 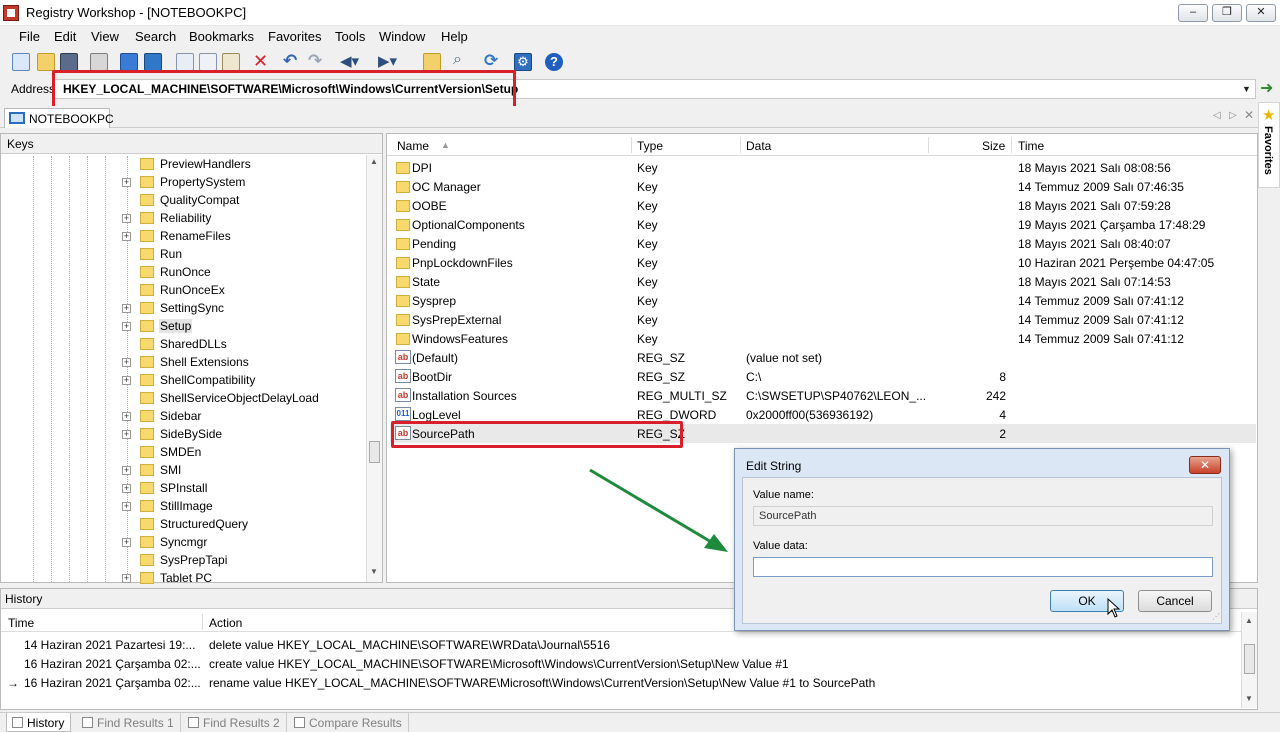 I want to click on cancel-button: Cancel, so click(x=1175, y=601).